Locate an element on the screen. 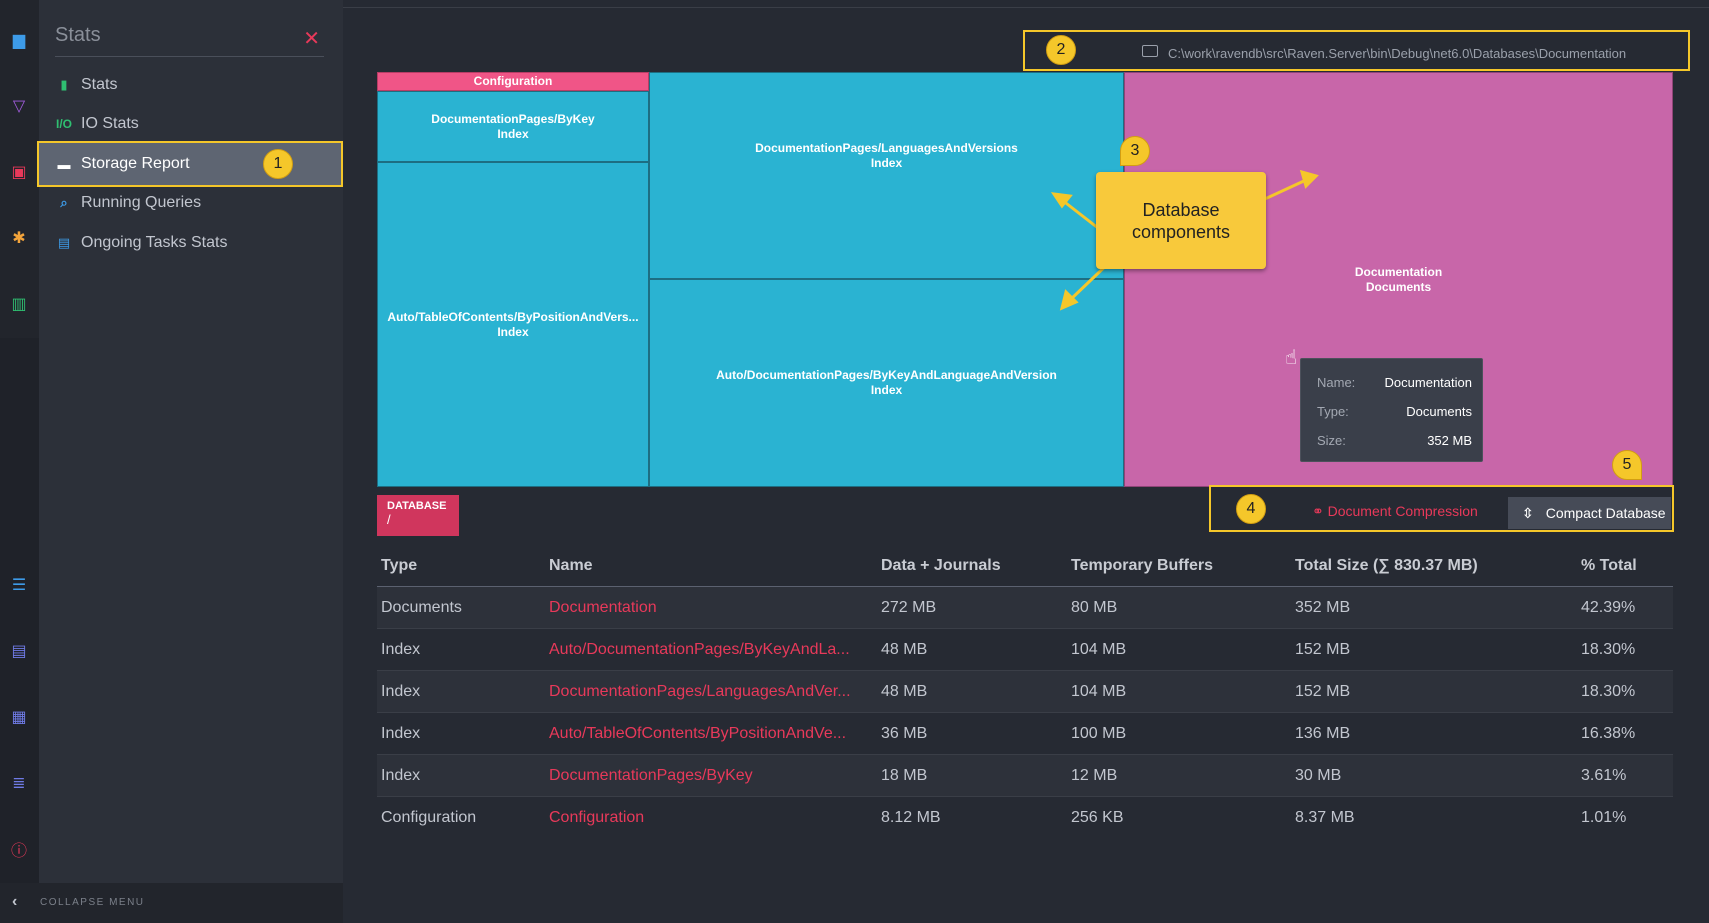 The height and width of the screenshot is (923, 1709). annotation-marker-5: 5 is located at coordinates (1627, 465).